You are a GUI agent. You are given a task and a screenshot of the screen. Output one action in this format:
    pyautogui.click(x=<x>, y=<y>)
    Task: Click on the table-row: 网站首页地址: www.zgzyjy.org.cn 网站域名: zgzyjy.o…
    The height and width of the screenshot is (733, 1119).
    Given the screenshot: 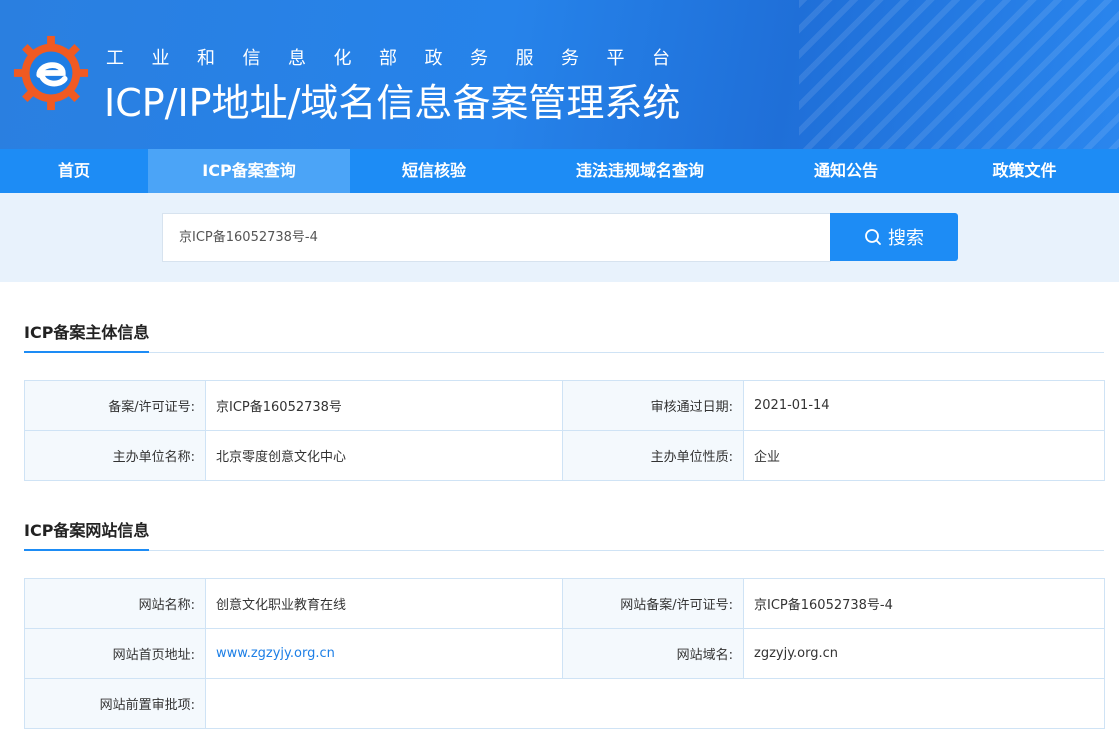 What is the action you would take?
    pyautogui.click(x=564, y=653)
    